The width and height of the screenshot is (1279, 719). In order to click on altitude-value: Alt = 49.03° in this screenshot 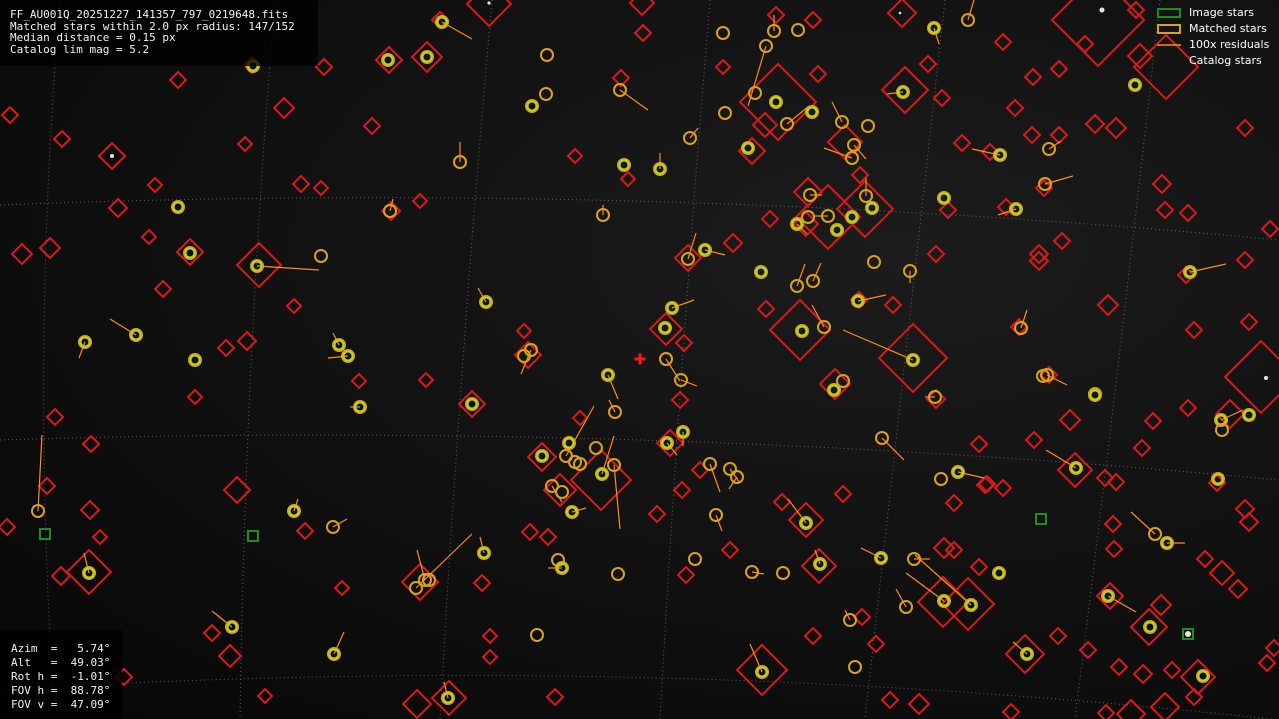, I will do `click(61, 663)`.